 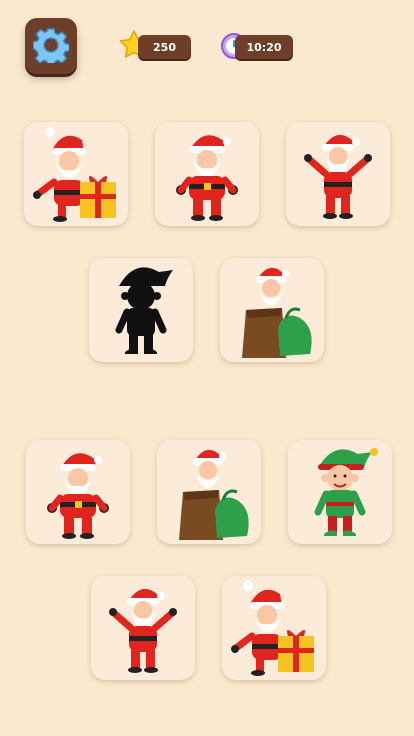 I want to click on choice-card-santa-with-gift, so click(x=274, y=628).